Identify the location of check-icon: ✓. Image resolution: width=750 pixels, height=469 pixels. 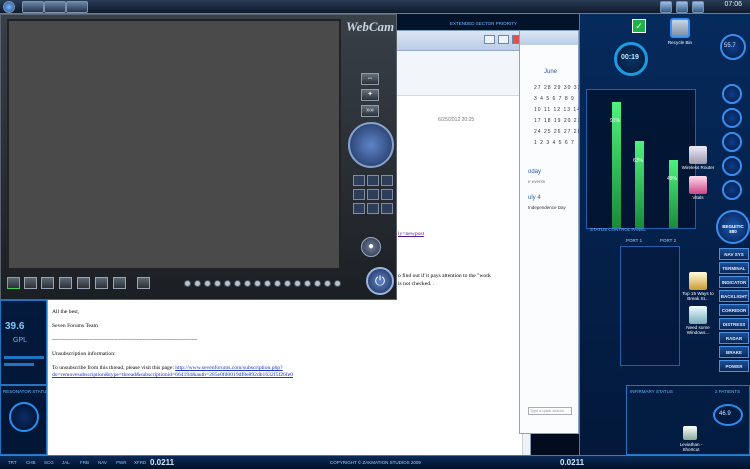
(639, 26).